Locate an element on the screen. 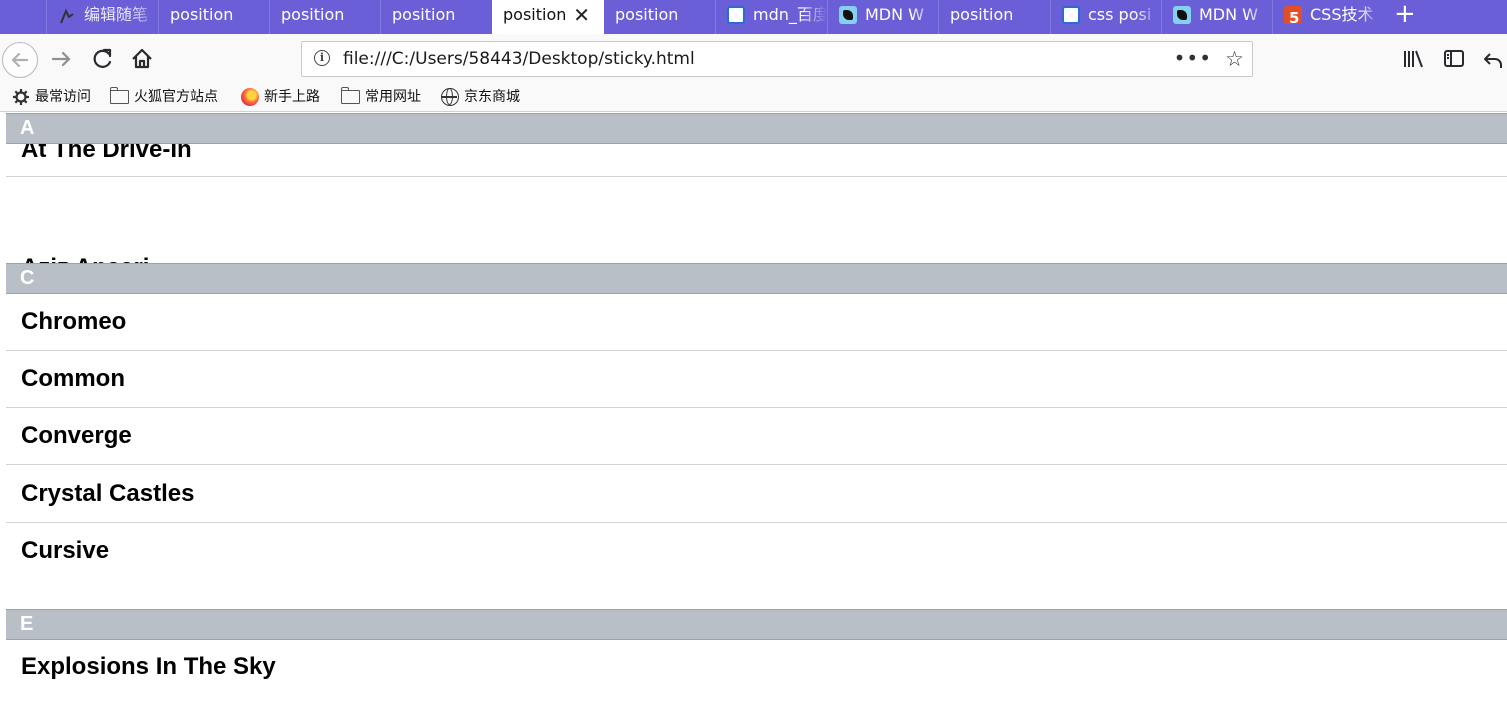 Image resolution: width=1507 pixels, height=726 pixels. svg-text: 5 is located at coordinates (1294, 17).